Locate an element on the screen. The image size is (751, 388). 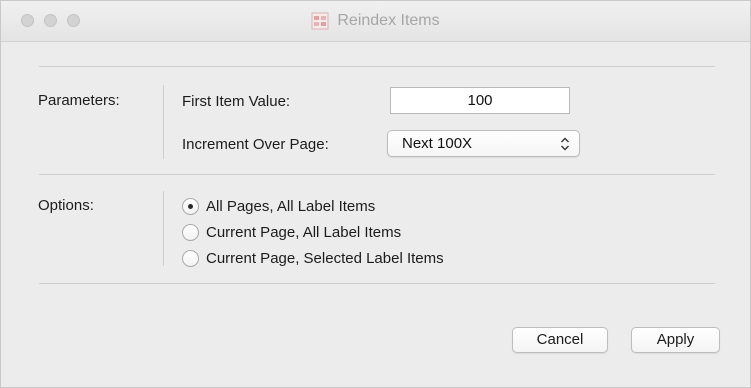
increment-over-page-label: Increment Over Page: is located at coordinates (255, 144).